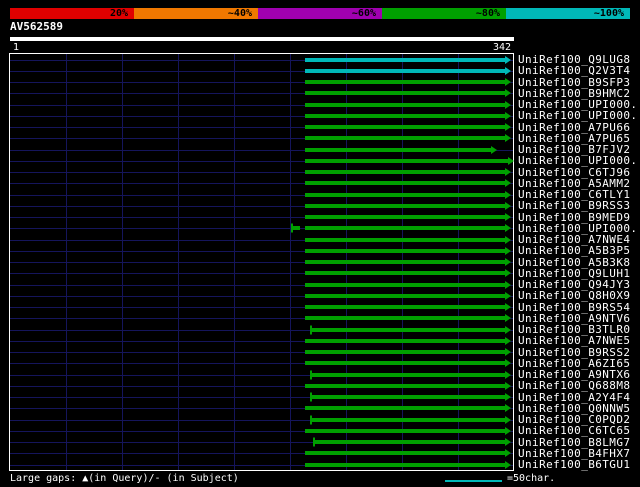 The height and width of the screenshot is (487, 640). I want to click on query-bar, so click(262, 39).